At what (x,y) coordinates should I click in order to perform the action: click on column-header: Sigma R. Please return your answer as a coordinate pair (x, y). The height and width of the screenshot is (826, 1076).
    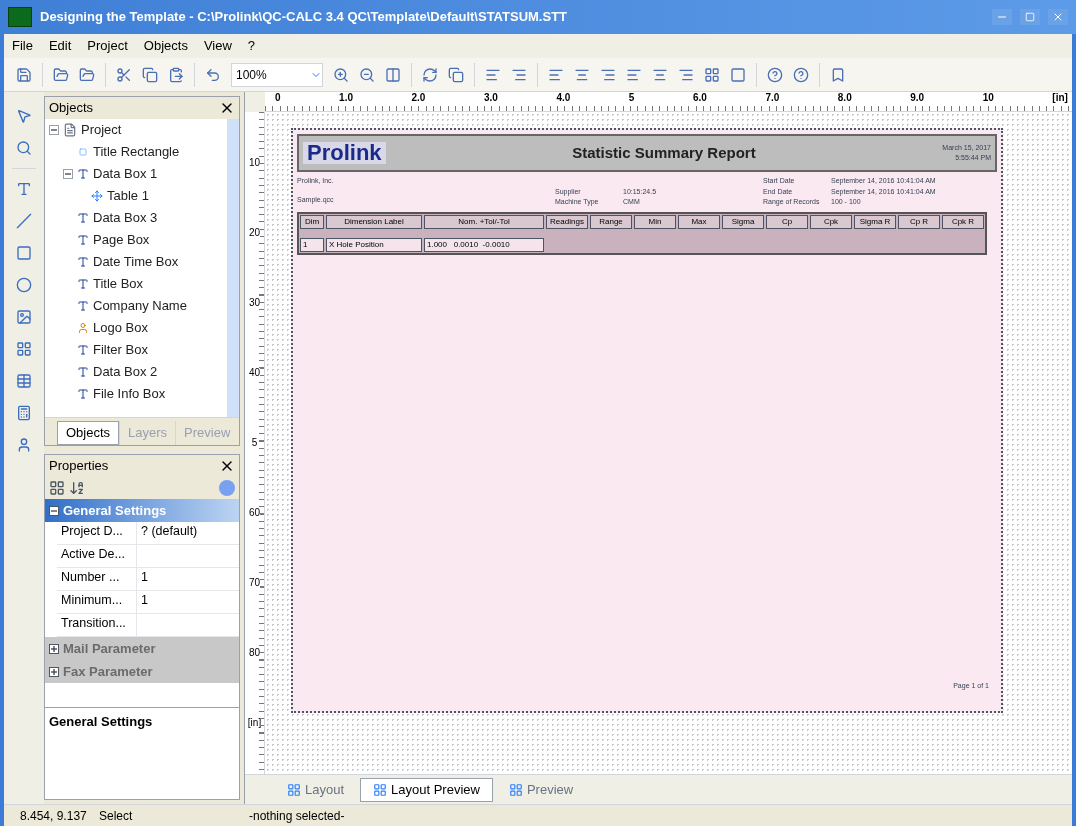
    Looking at the image, I should click on (875, 221).